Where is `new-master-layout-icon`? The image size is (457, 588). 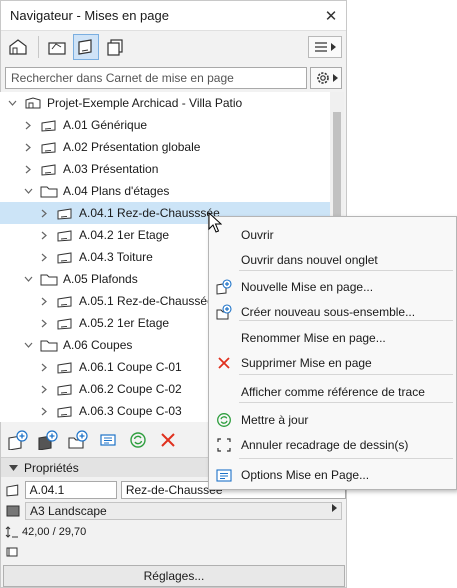
new-master-layout-icon is located at coordinates (48, 440).